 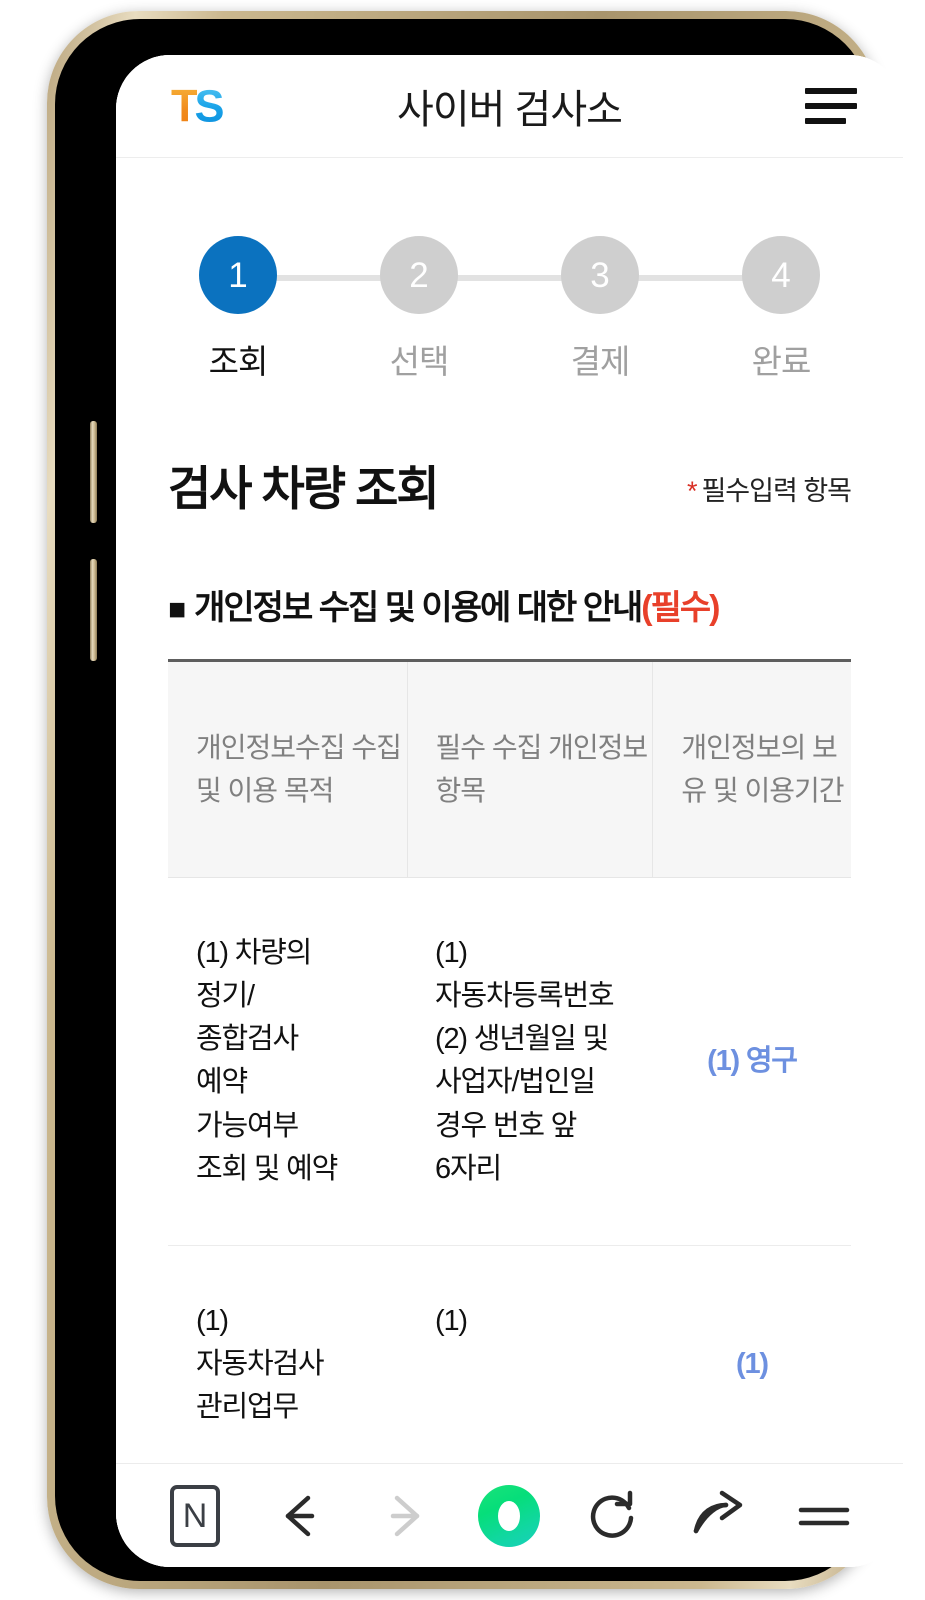 I want to click on forward-button, so click(x=405, y=1516).